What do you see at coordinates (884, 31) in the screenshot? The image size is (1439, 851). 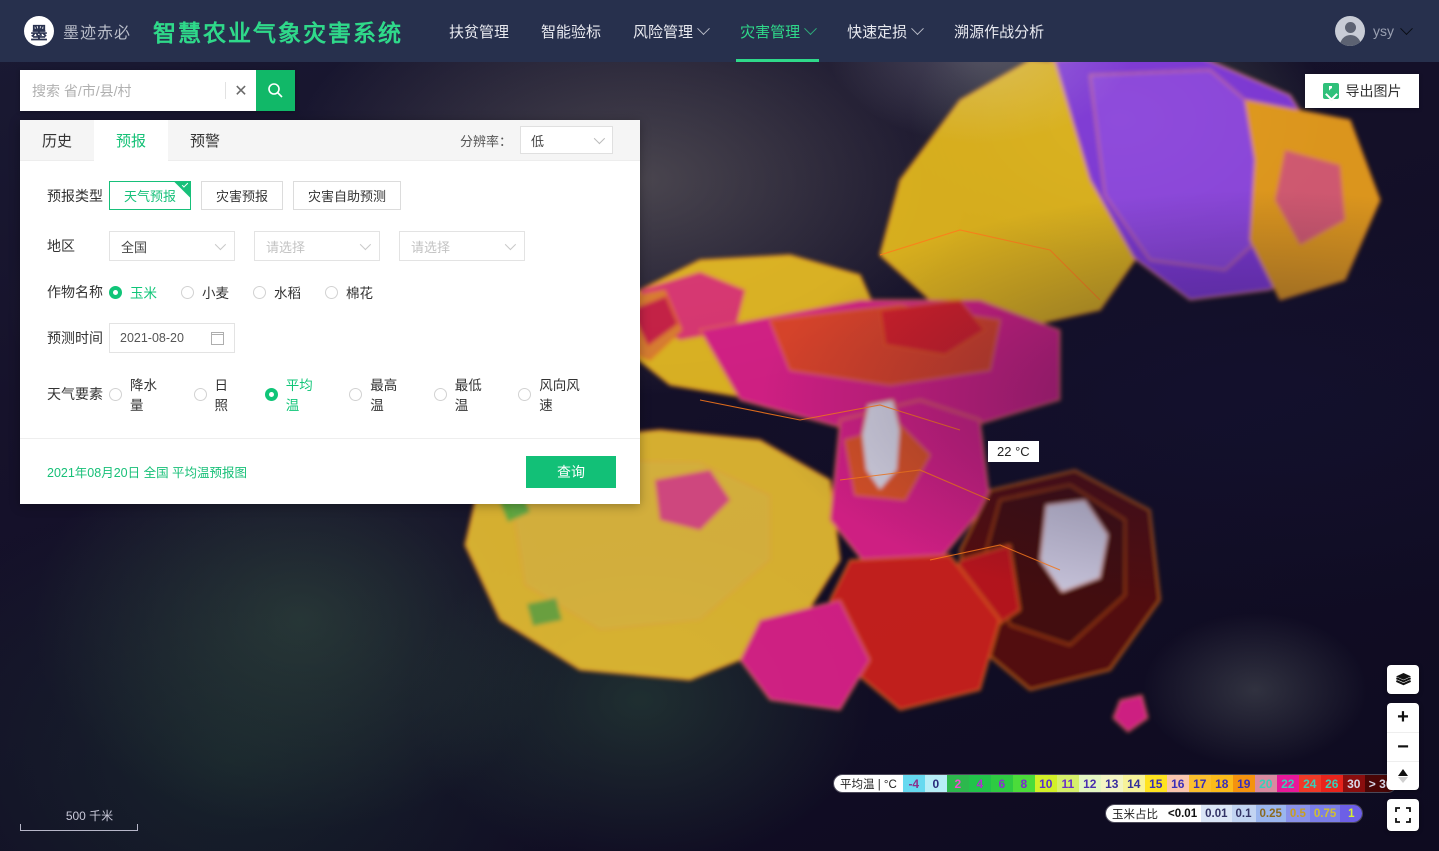 I see `nav-item-4: 快速定损` at bounding box center [884, 31].